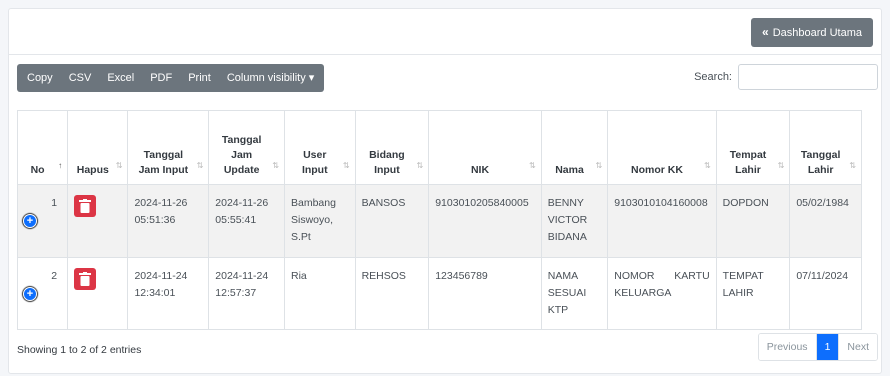 This screenshot has height=376, width=890. Describe the element at coordinates (765, 32) in the screenshot. I see `double-chevron-left-icon: «` at that location.